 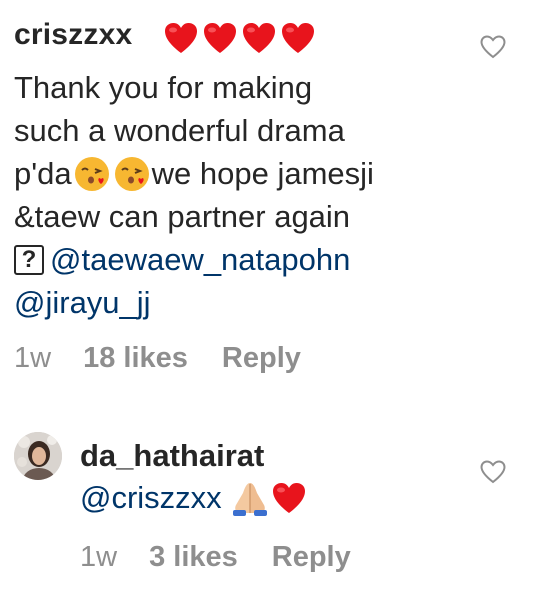 I want to click on comment-text: @criszzxx, so click(x=193, y=497).